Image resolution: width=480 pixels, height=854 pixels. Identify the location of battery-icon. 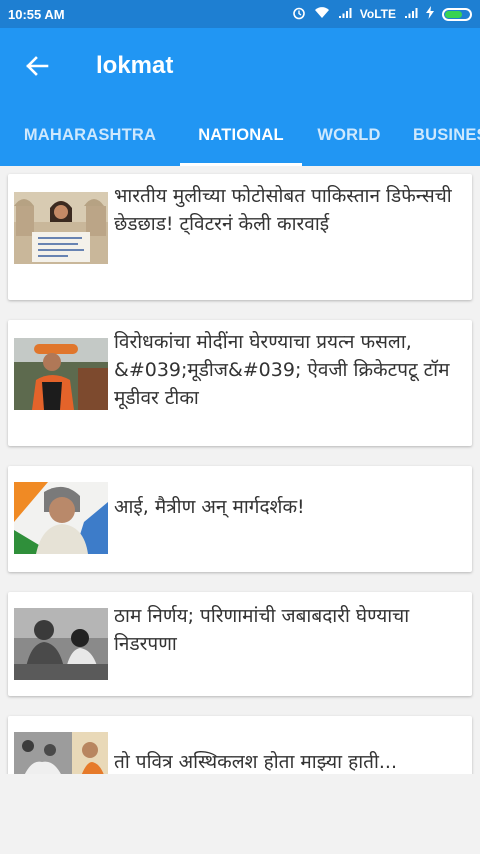
(457, 14).